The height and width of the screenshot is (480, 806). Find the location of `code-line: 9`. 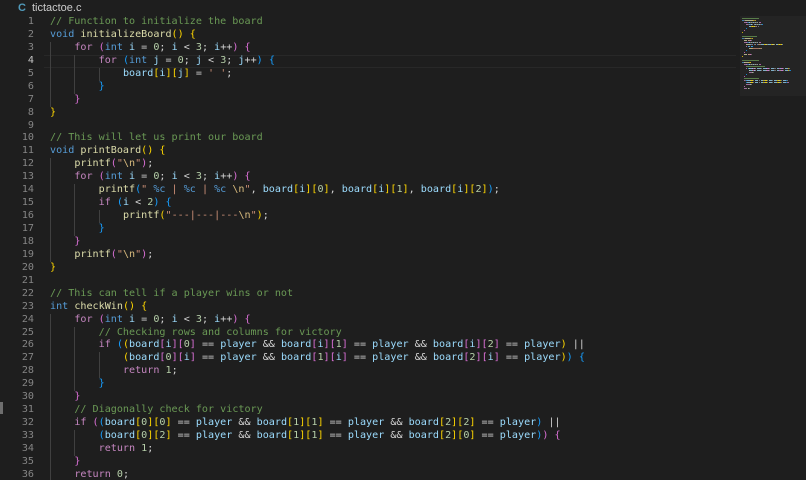

code-line: 9 is located at coordinates (370, 126).